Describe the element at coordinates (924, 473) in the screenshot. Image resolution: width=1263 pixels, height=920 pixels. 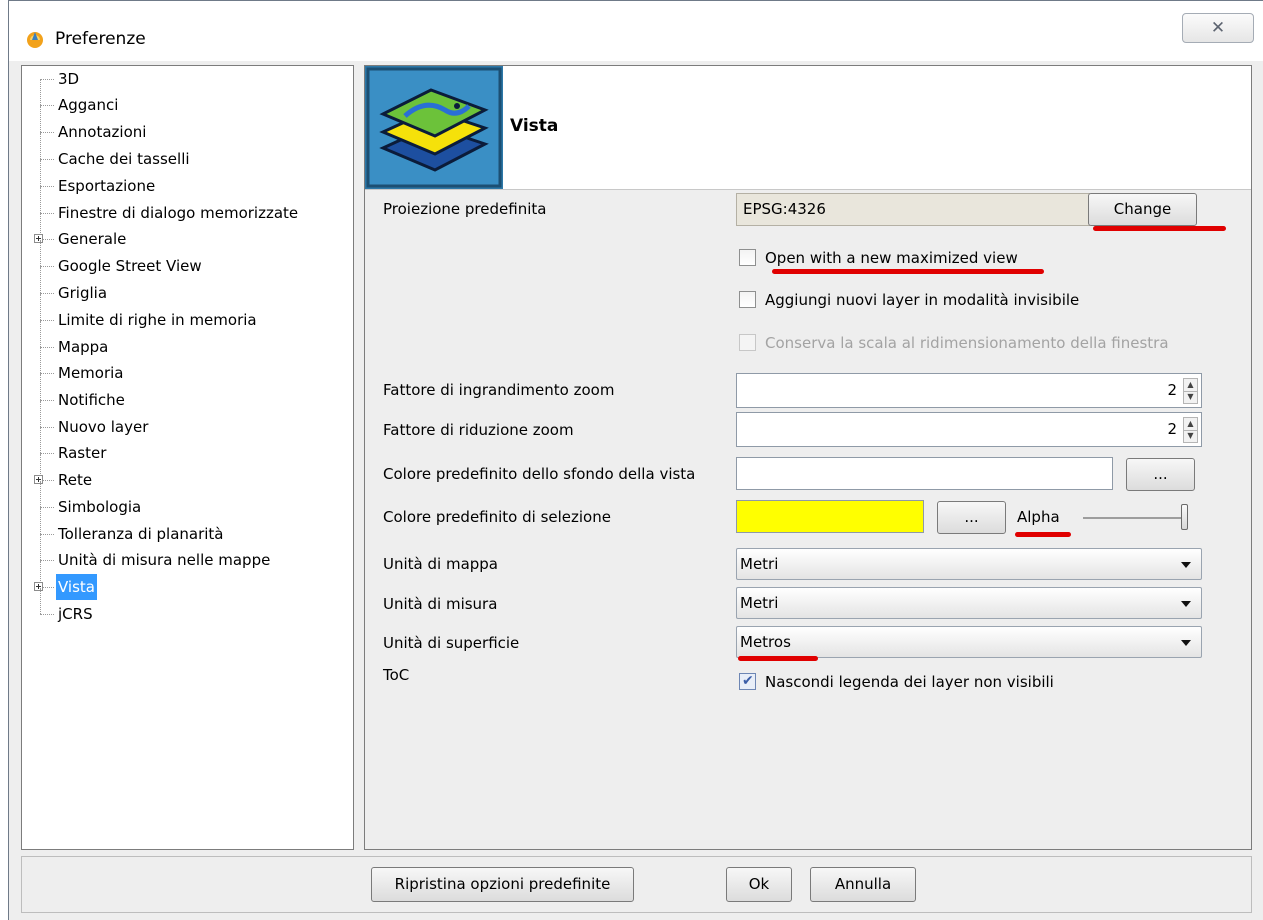
I see `bg-color-swatch` at that location.